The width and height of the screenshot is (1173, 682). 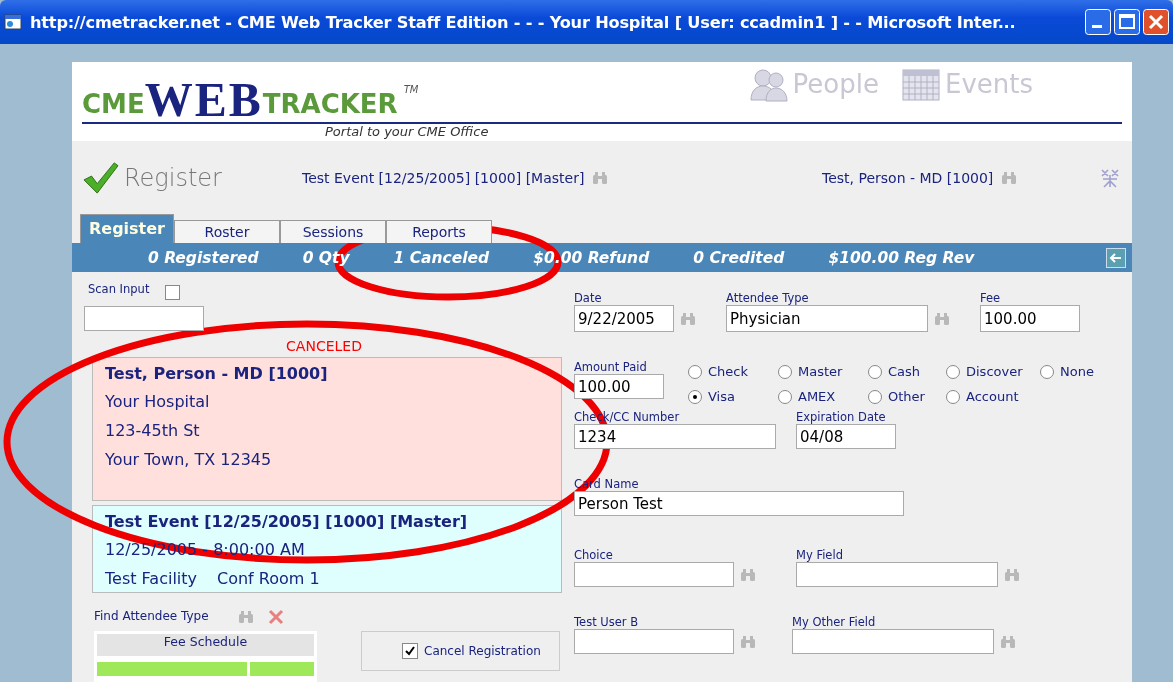 I want to click on logo-text: WEB, so click(x=203, y=100).